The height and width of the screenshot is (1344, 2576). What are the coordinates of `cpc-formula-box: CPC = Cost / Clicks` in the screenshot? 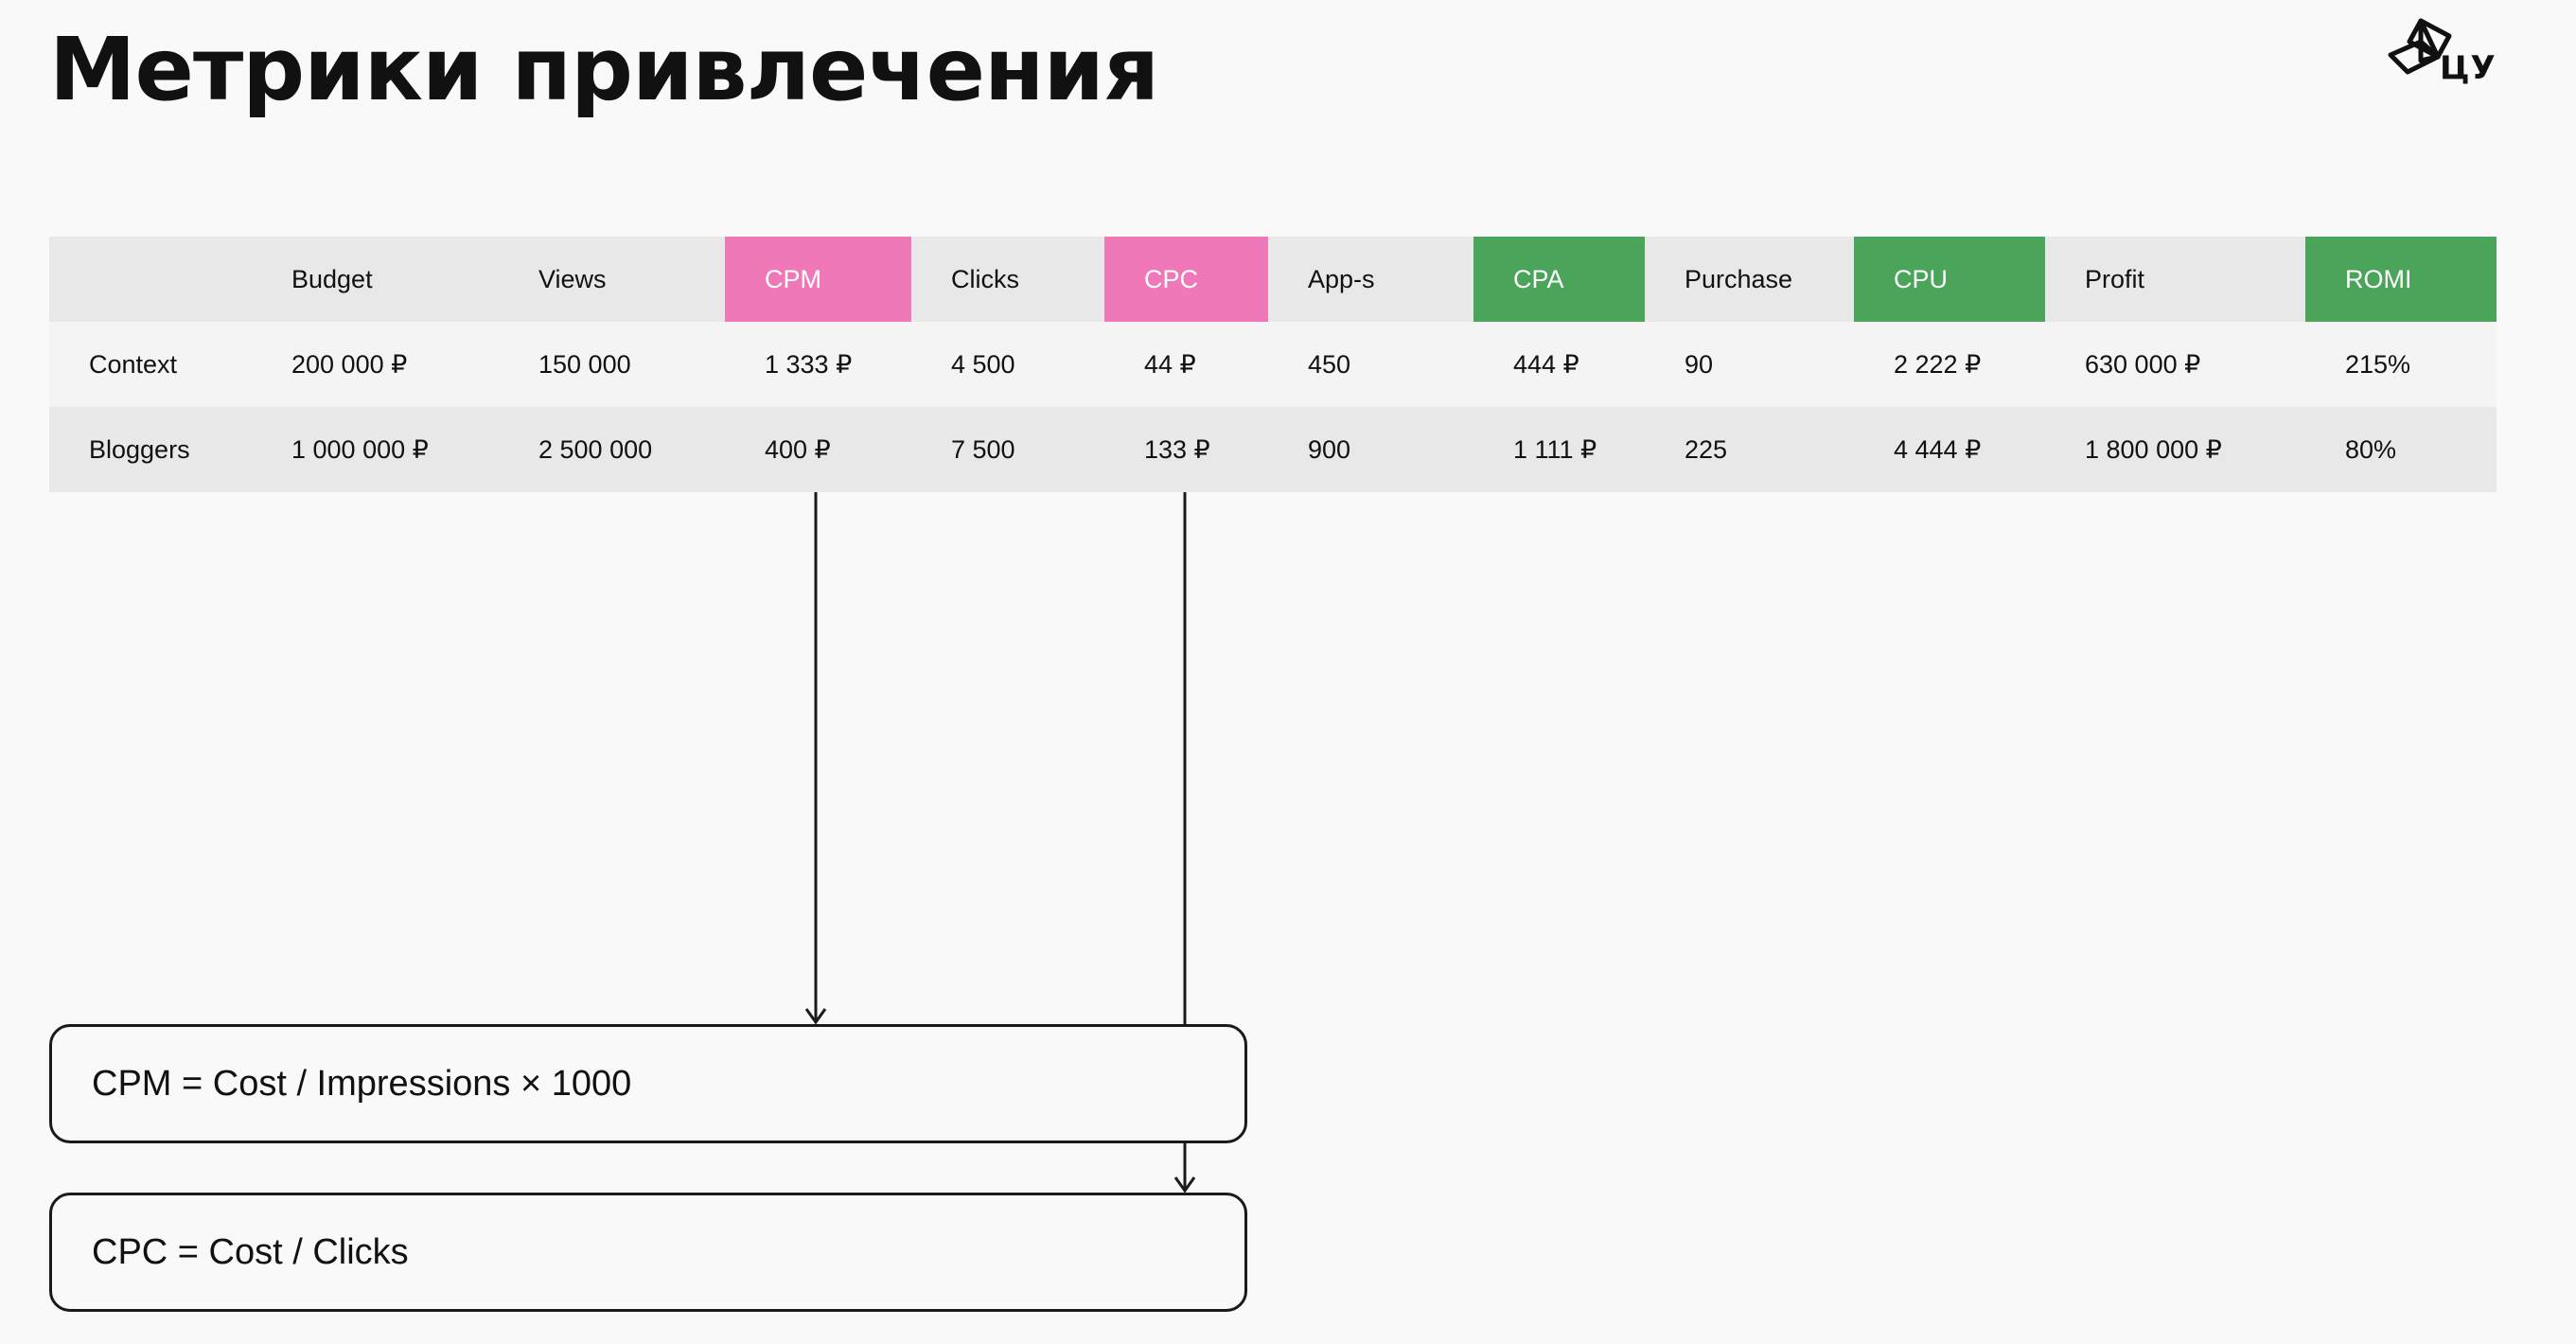 It's located at (648, 1252).